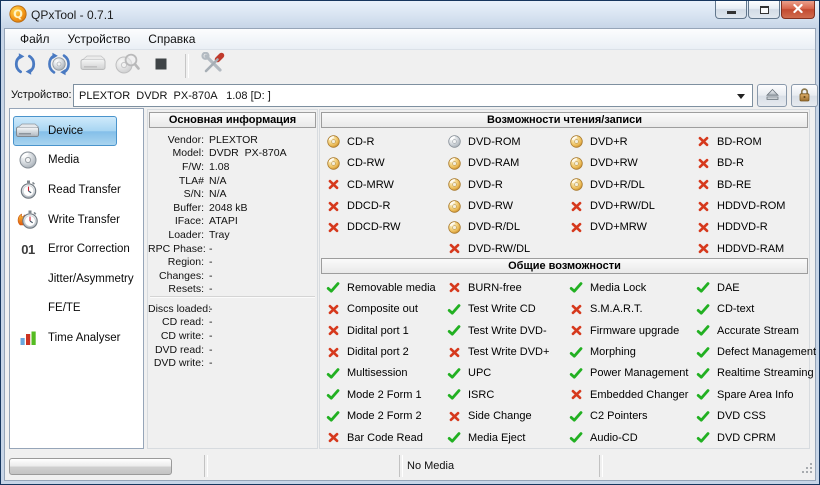  What do you see at coordinates (99, 39) in the screenshot?
I see `menu-item-device: Устройство` at bounding box center [99, 39].